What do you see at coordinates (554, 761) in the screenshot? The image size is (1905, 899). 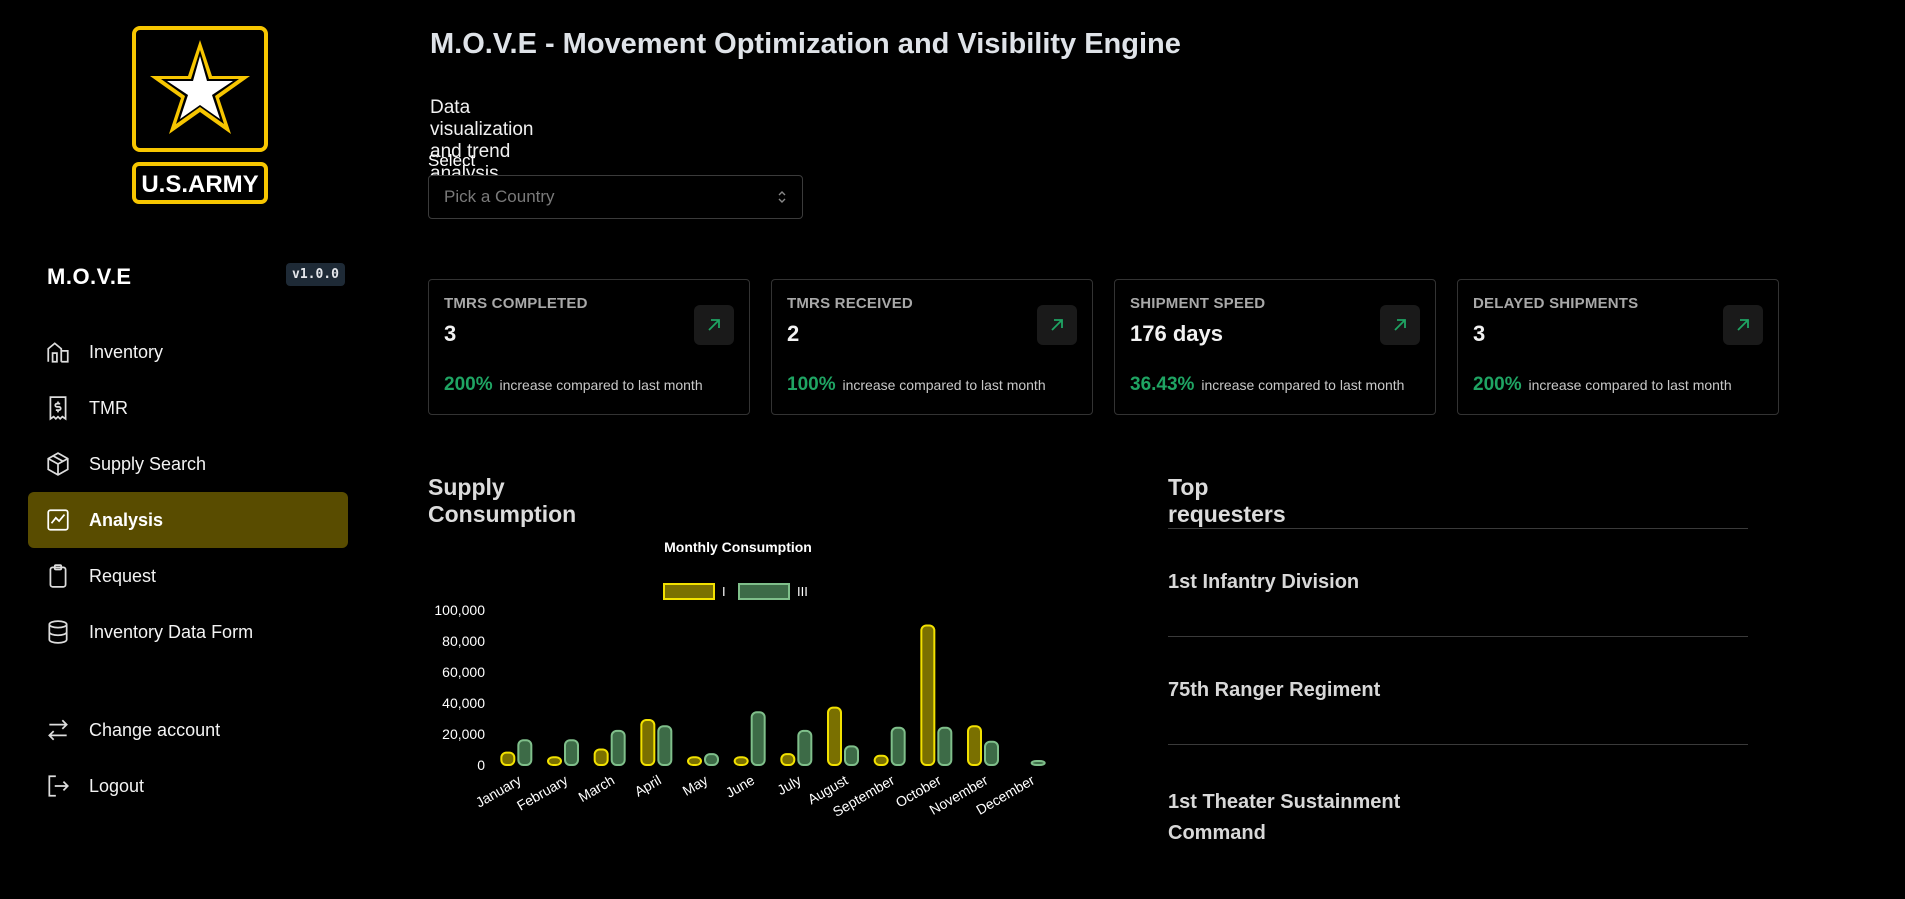 I see `bar-I-february` at bounding box center [554, 761].